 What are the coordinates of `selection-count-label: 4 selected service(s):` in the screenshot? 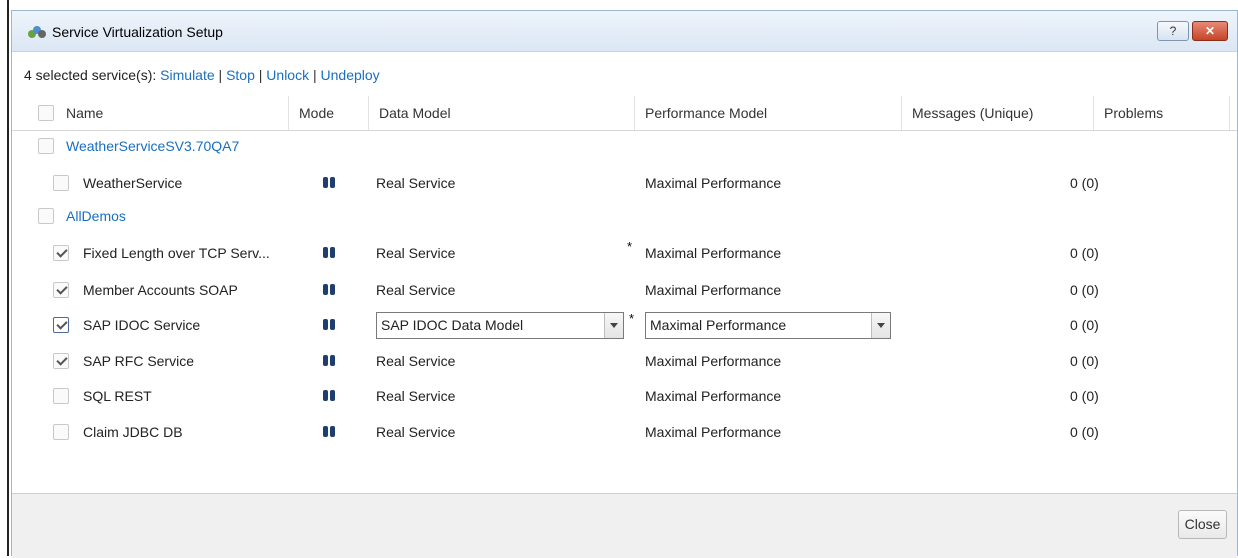 It's located at (90, 75).